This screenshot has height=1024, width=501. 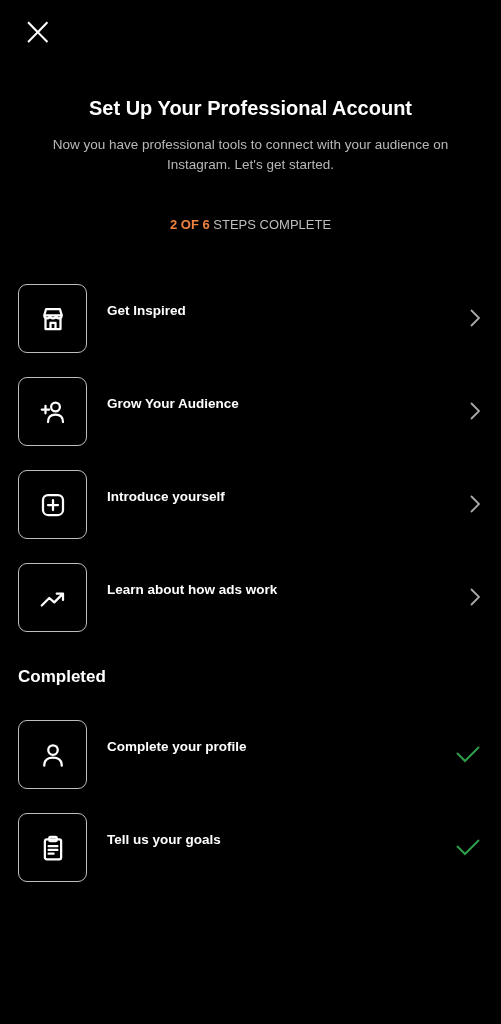 I want to click on page-title: Set Up Your Professional Account, so click(x=250, y=108).